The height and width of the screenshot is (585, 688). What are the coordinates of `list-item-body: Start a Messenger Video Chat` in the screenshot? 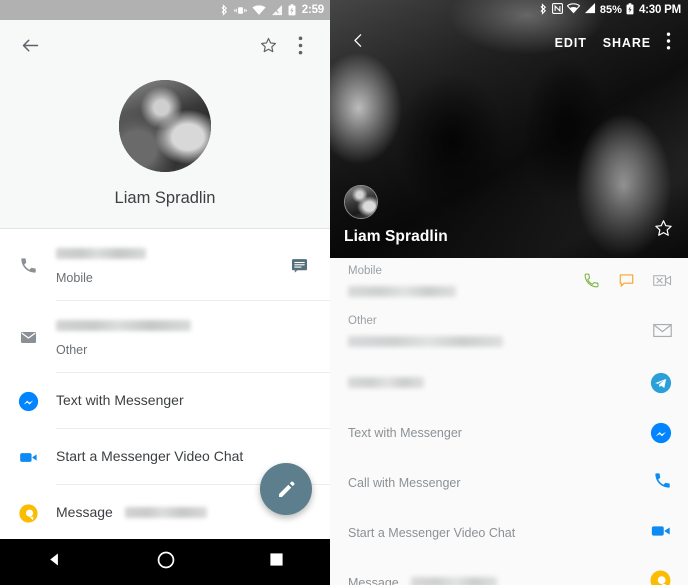 It's located at (169, 457).